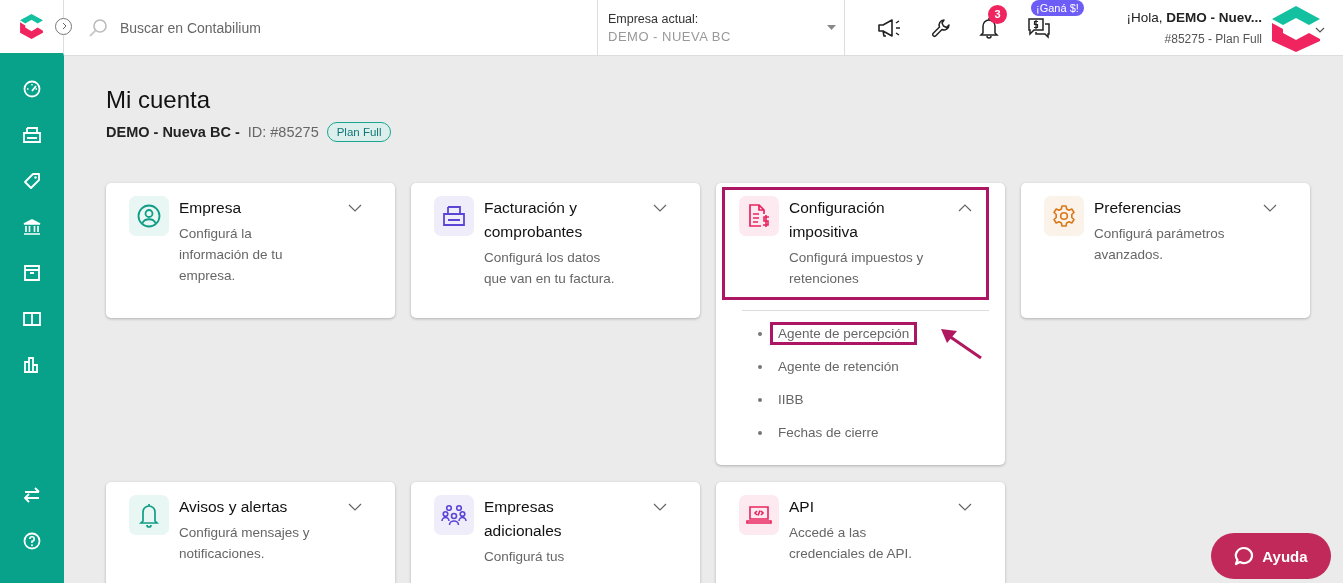  I want to click on card-title: API, so click(802, 507).